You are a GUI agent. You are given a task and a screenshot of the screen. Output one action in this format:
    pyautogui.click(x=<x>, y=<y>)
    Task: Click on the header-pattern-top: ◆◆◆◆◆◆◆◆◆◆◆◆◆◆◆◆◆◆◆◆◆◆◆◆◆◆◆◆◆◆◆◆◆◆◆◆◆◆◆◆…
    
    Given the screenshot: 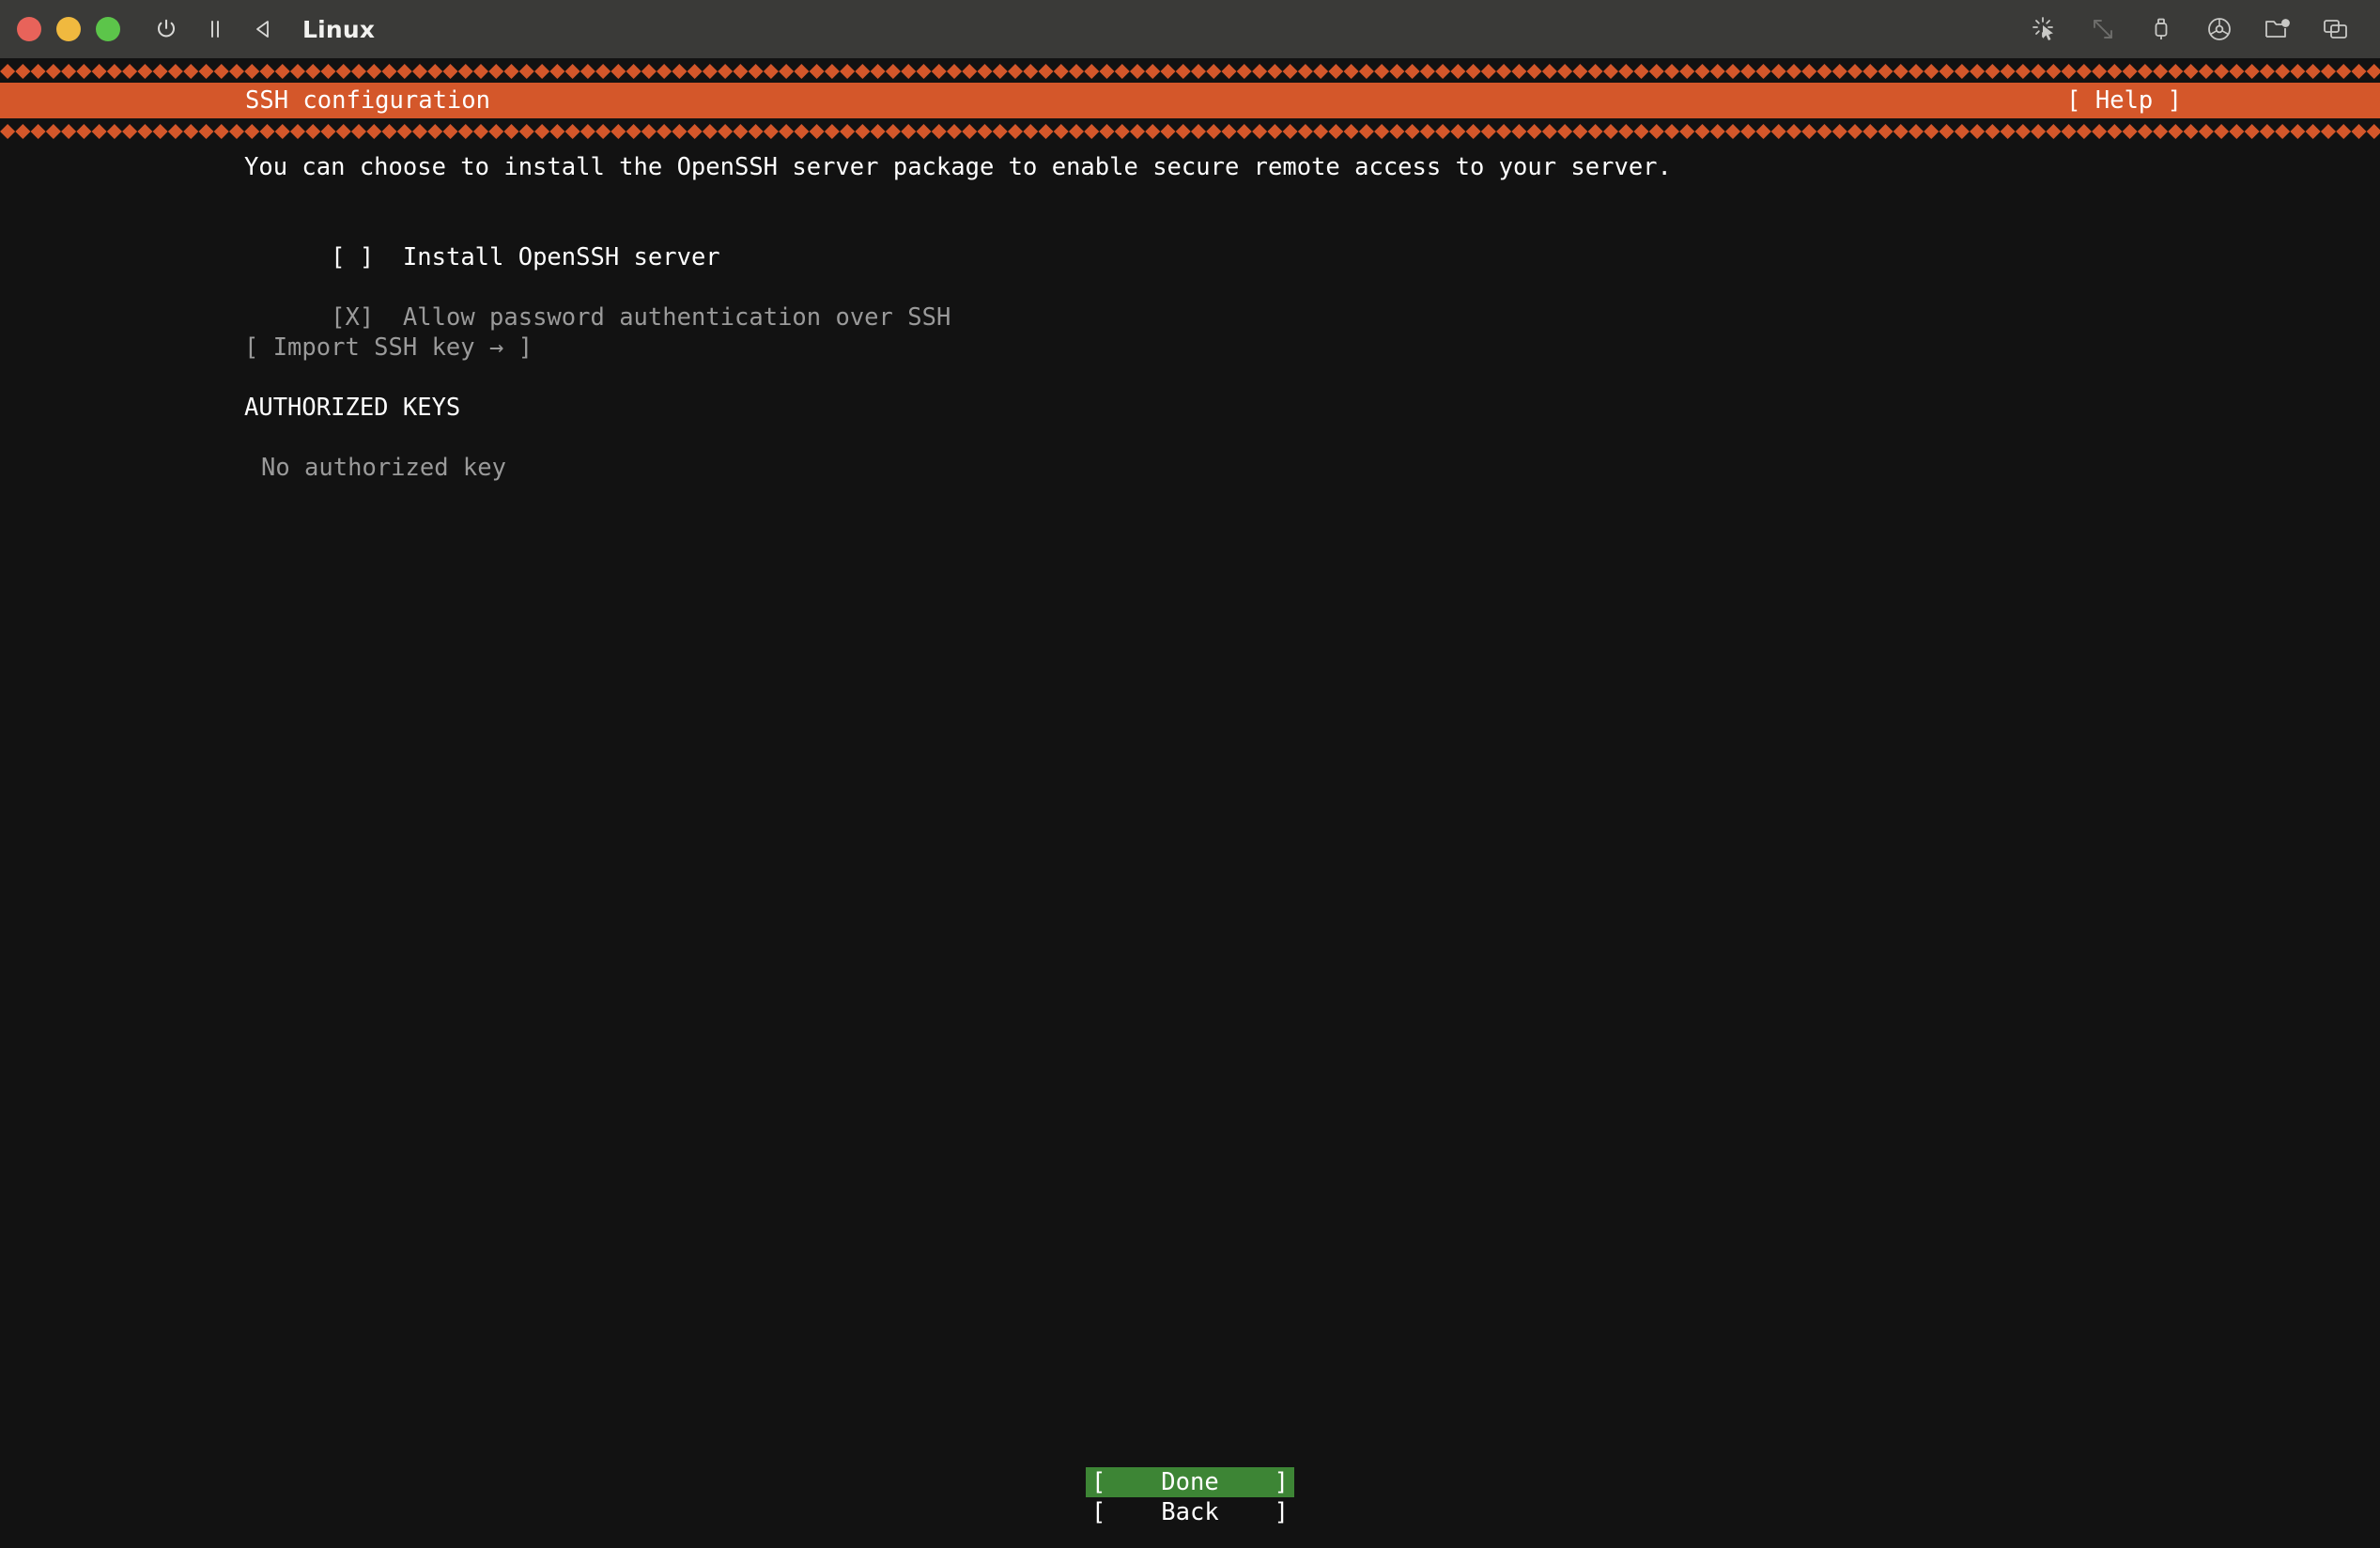 What is the action you would take?
    pyautogui.click(x=1190, y=70)
    